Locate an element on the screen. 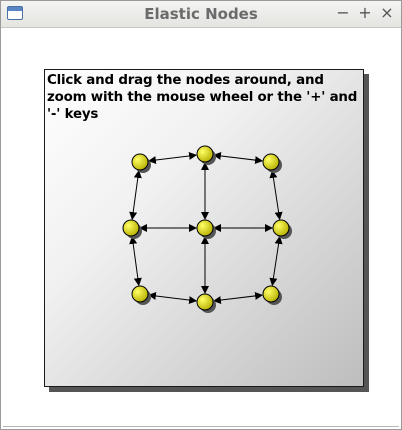  bottom-border is located at coordinates (201, 426).